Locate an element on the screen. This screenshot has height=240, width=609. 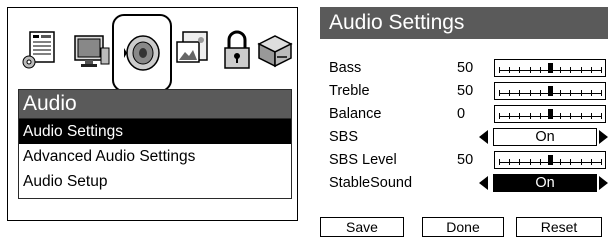
menu-item-audio-settings: Audio Settings is located at coordinates (155, 131).